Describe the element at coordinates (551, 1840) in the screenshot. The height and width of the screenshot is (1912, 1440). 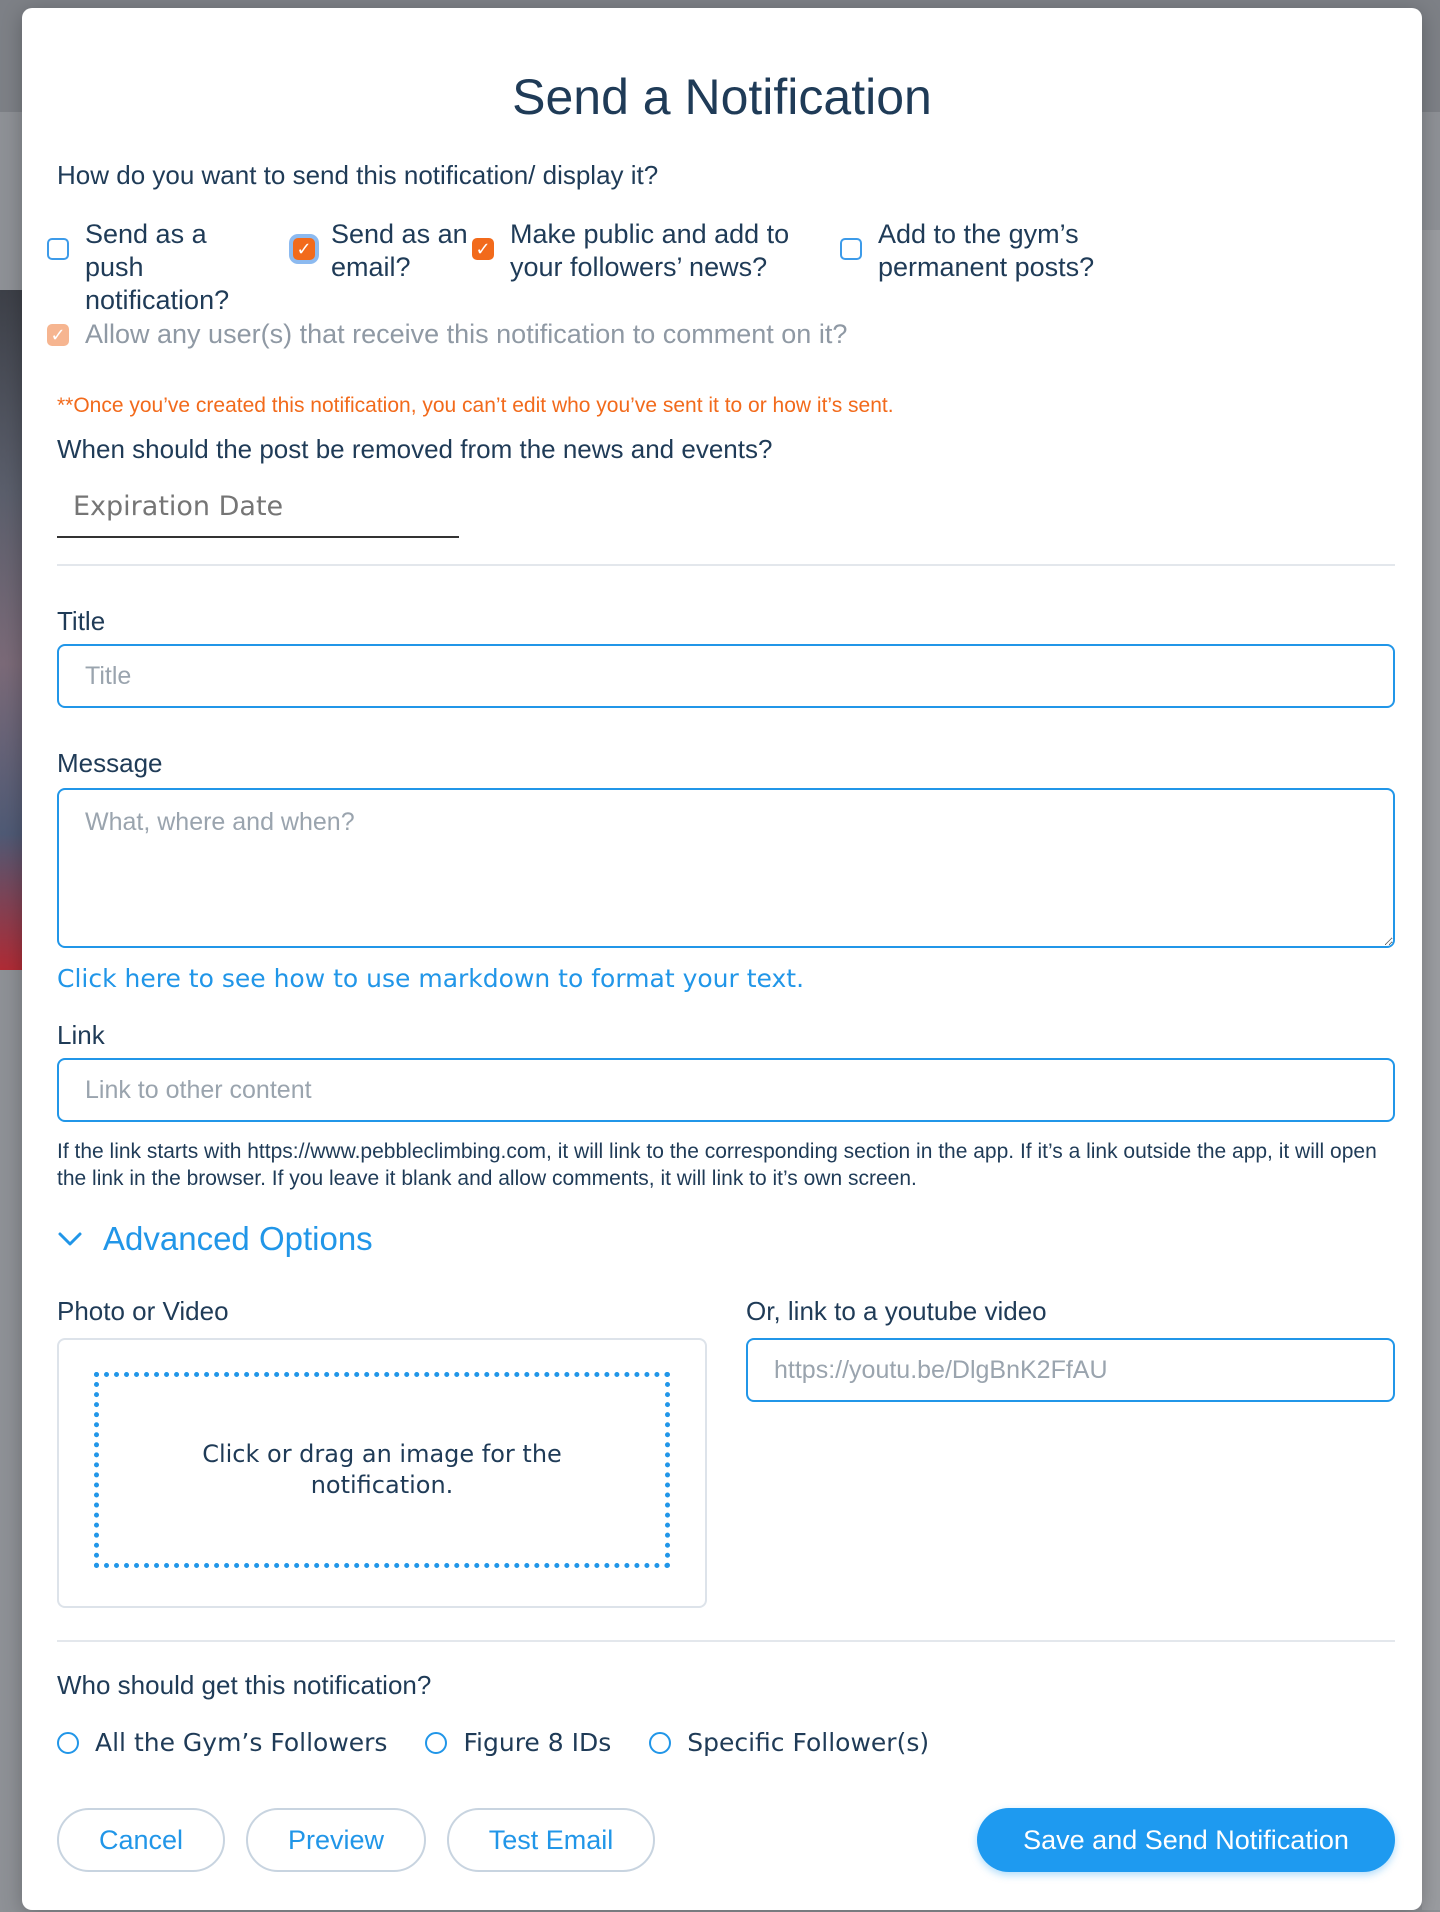
I see `test-email-button: Test Email` at that location.